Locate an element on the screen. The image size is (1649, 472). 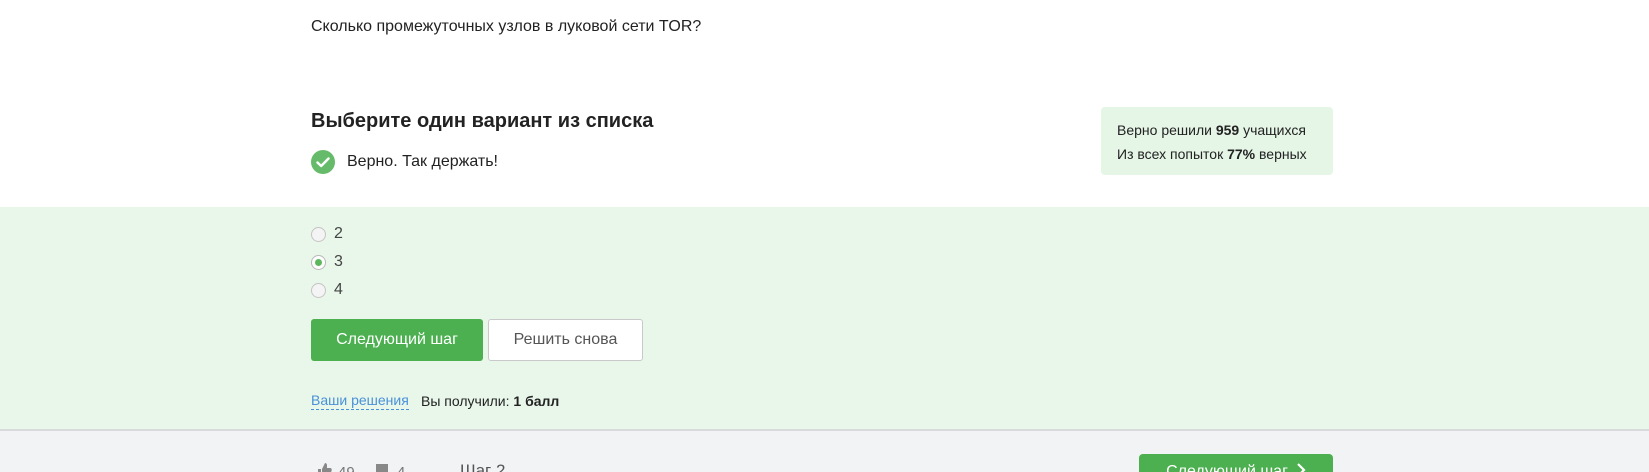
comment-icon is located at coordinates (383, 467).